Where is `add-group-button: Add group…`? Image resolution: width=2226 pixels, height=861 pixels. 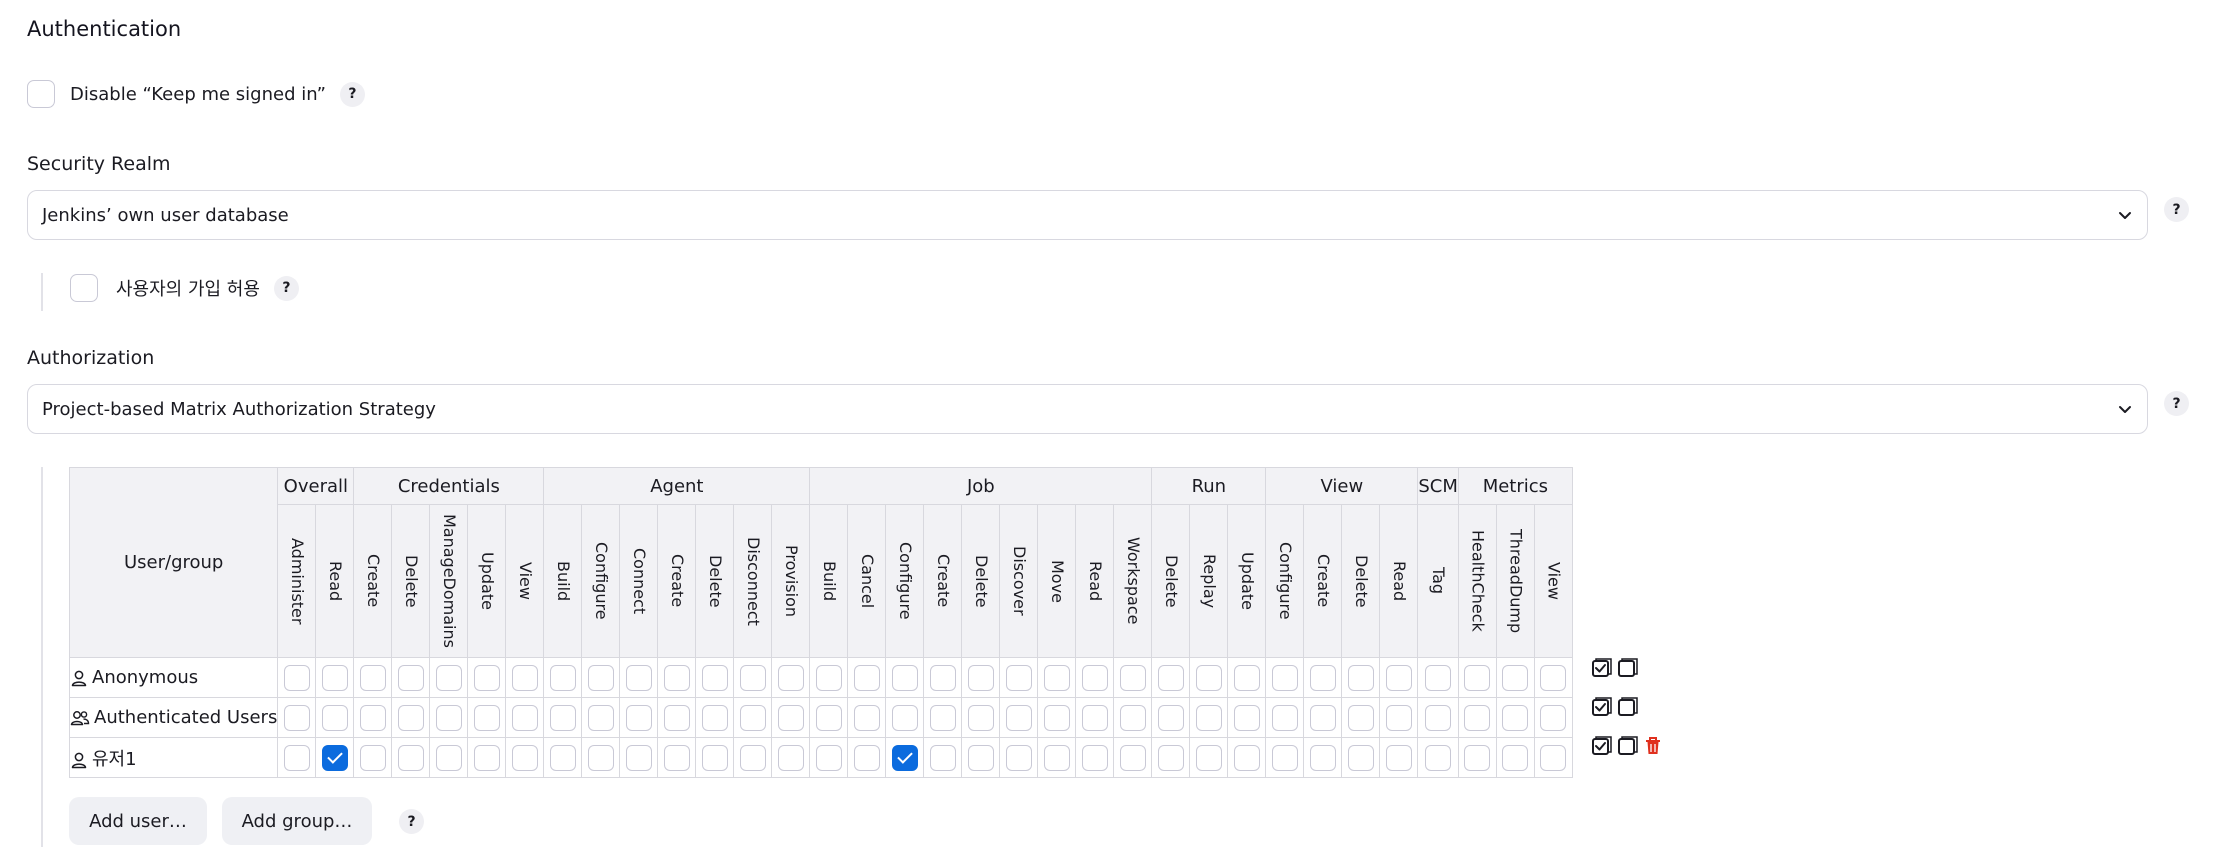
add-group-button: Add group… is located at coordinates (297, 821).